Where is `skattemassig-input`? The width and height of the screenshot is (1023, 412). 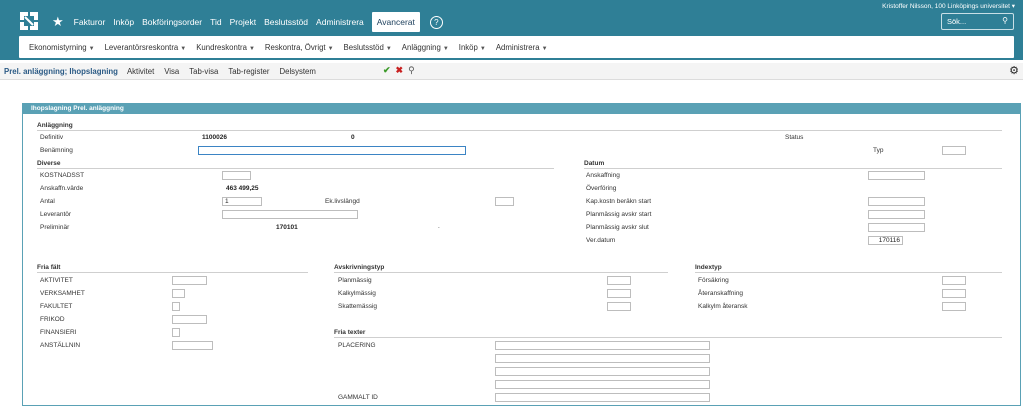 skattemassig-input is located at coordinates (619, 306).